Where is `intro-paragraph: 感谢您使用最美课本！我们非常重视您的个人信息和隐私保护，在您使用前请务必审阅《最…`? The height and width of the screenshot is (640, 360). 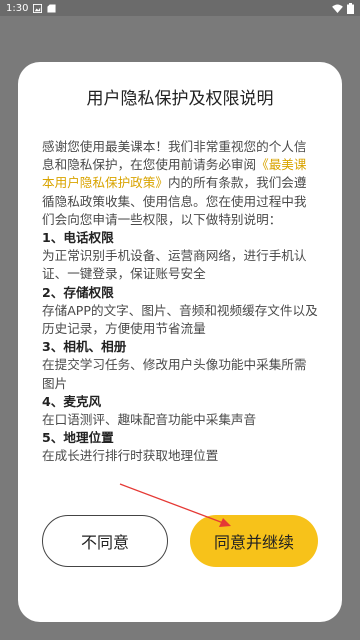 intro-paragraph: 感谢您使用最美课本！我们非常重视您的个人信息和隐私保护，在您使用前请务必审阅《最… is located at coordinates (180, 183).